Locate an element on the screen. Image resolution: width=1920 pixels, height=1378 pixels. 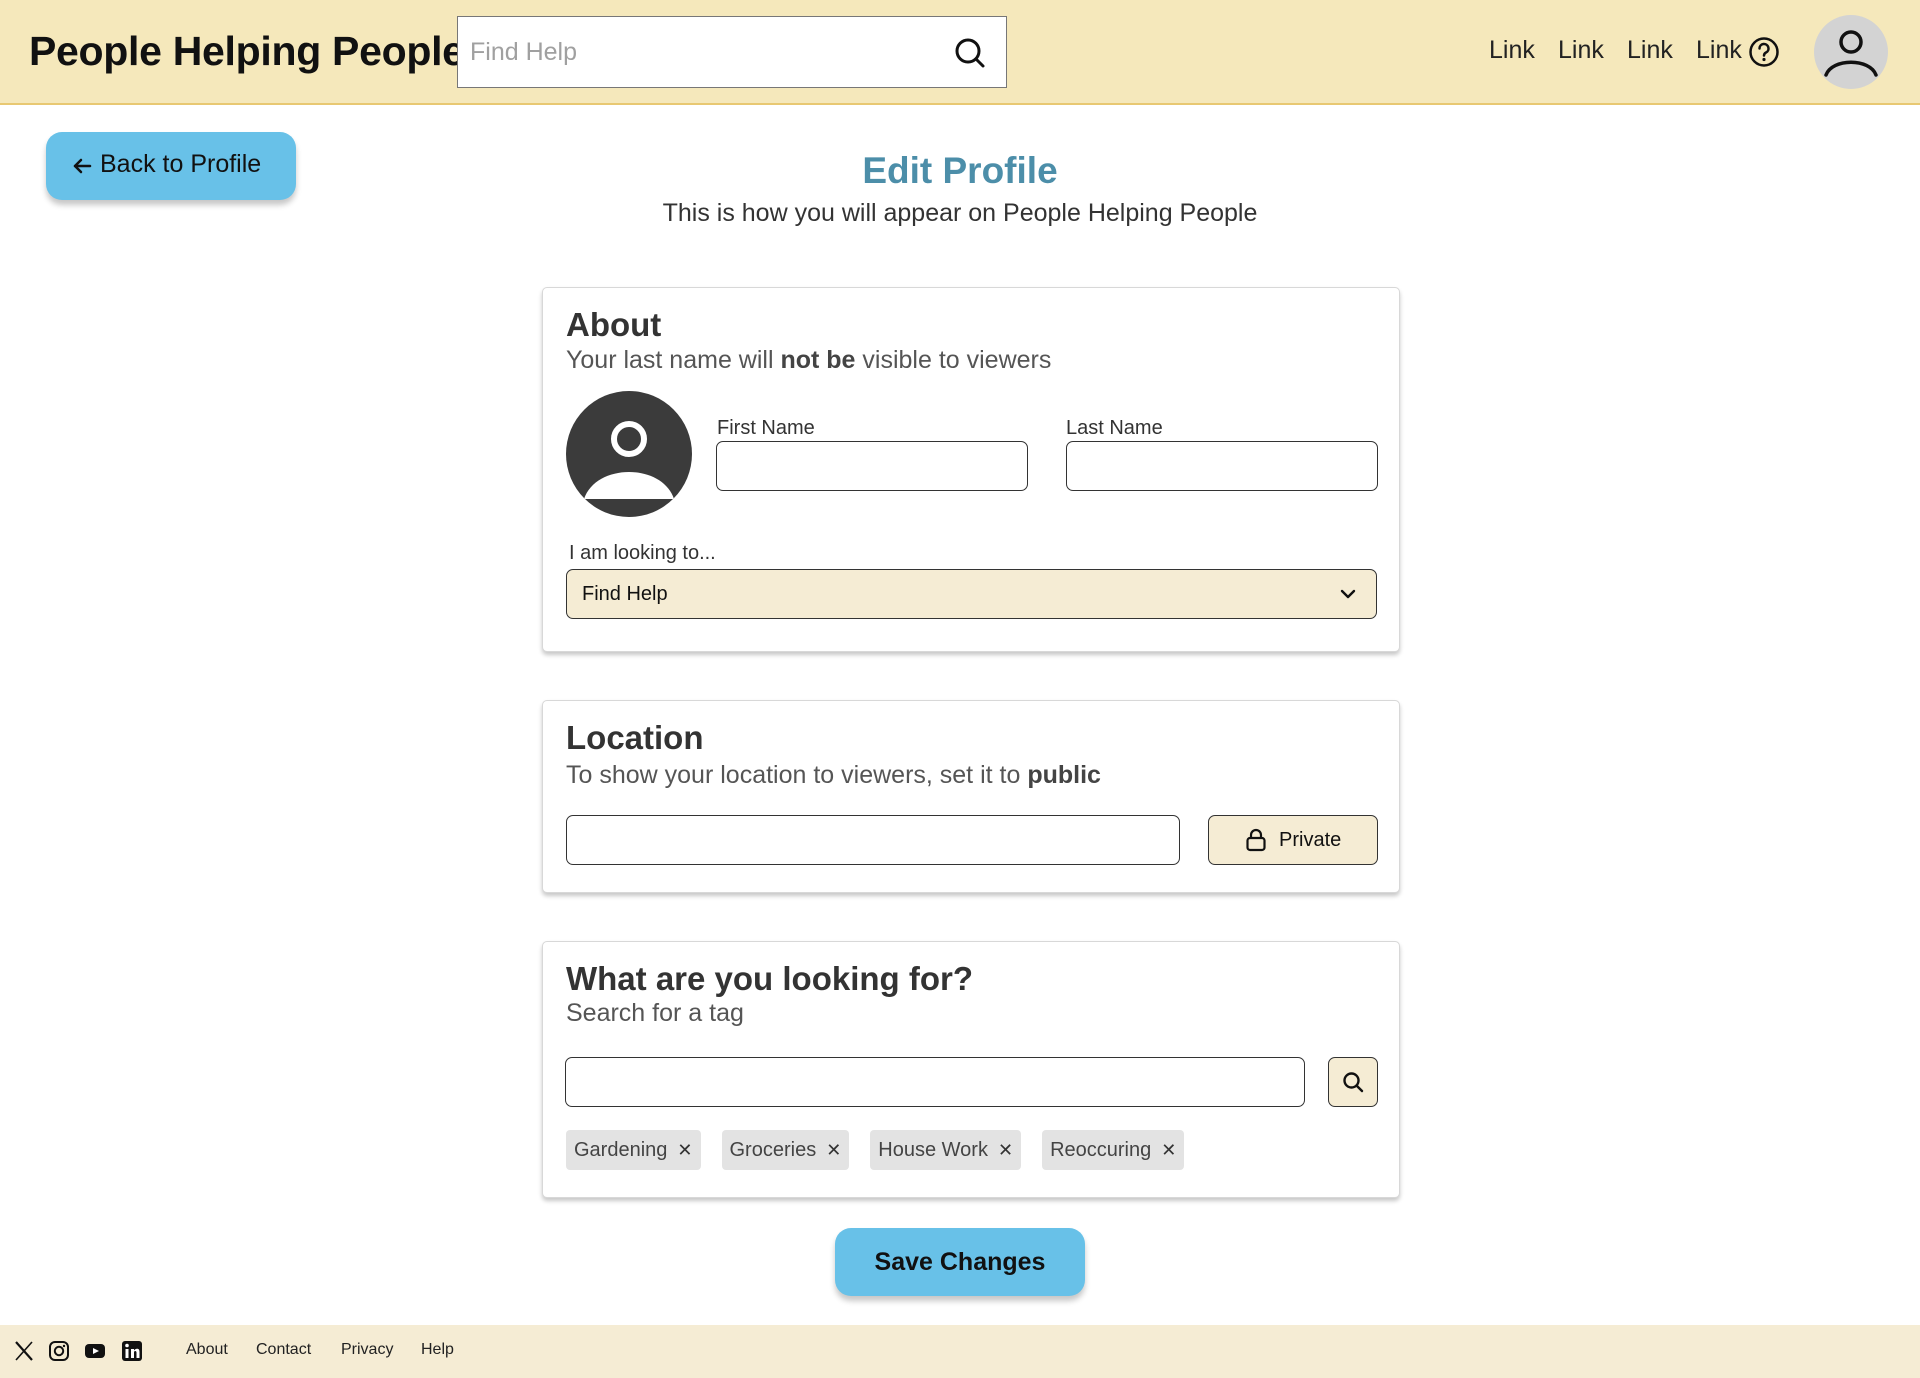
youtube-icon is located at coordinates (95, 1351).